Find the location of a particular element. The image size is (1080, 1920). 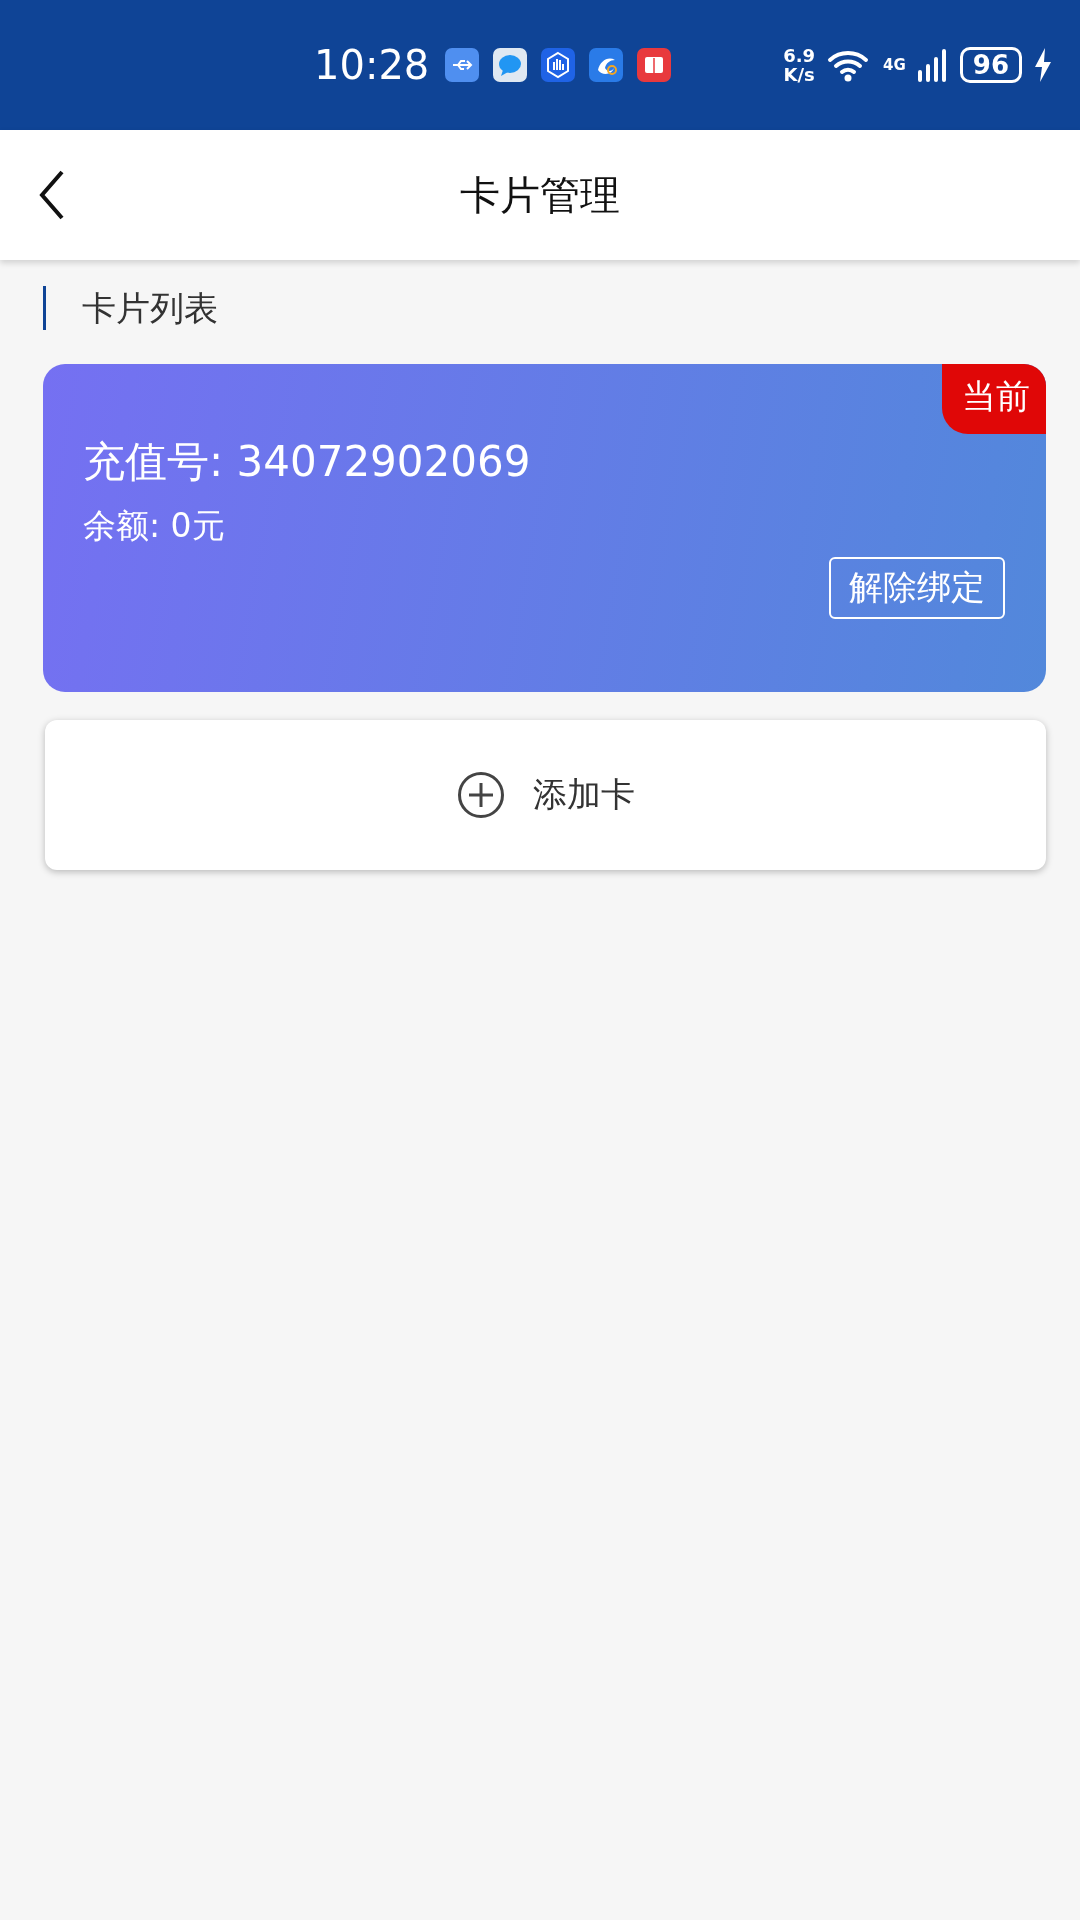

card-balance: 余额: 0元 is located at coordinates (154, 526).